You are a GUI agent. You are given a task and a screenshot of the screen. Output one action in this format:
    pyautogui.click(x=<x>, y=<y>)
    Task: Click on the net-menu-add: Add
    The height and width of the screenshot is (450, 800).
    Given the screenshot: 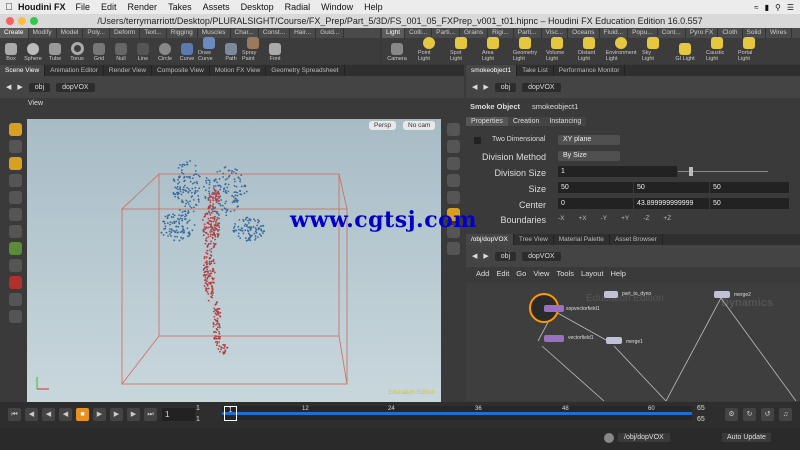 What is the action you would take?
    pyautogui.click(x=482, y=274)
    